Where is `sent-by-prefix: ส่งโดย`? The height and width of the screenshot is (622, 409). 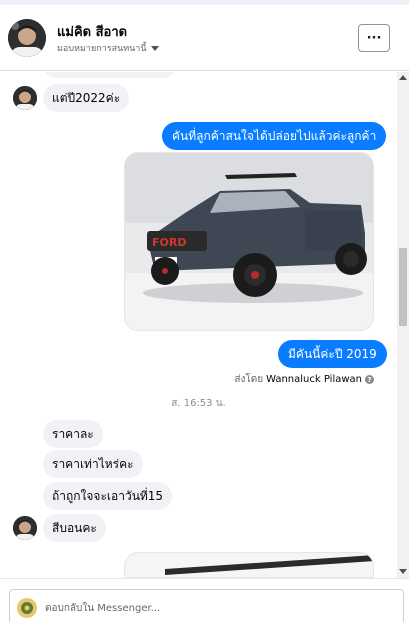
sent-by-prefix: ส่งโดย is located at coordinates (249, 379).